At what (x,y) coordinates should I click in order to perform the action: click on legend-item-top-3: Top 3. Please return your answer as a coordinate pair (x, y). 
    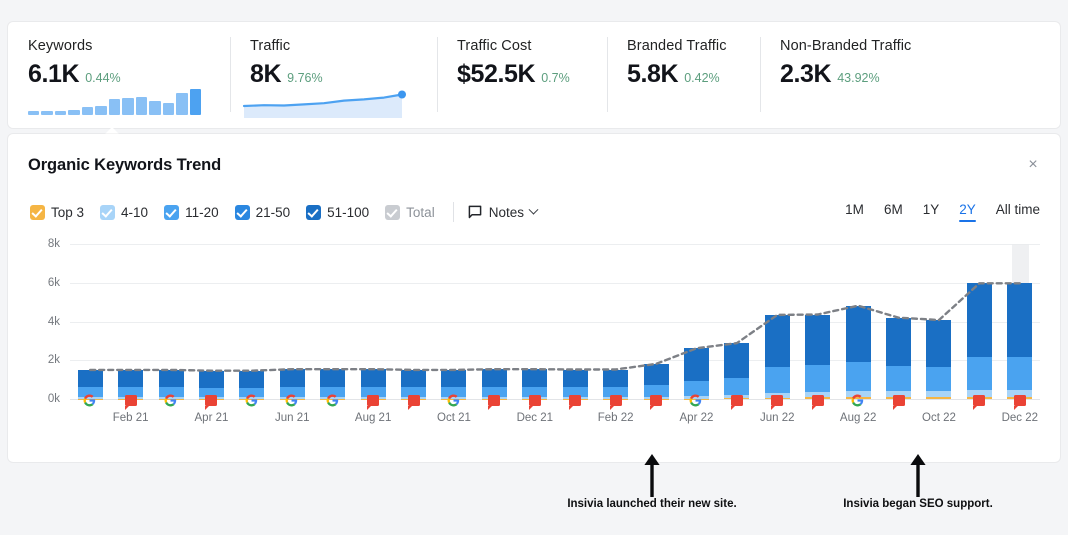
    Looking at the image, I should click on (57, 212).